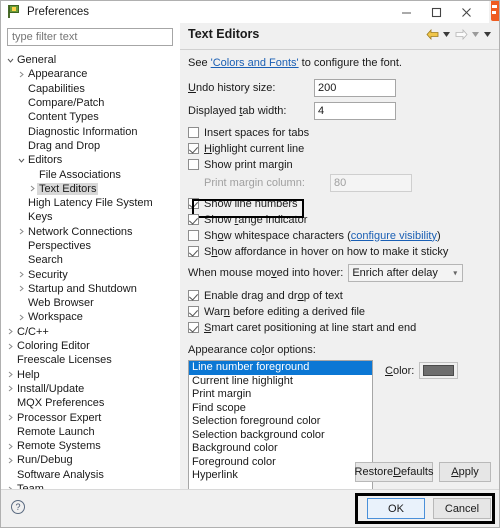 The width and height of the screenshot is (500, 528). I want to click on sidebar-item-high-latency-file-system: High Latency File System, so click(90, 203).